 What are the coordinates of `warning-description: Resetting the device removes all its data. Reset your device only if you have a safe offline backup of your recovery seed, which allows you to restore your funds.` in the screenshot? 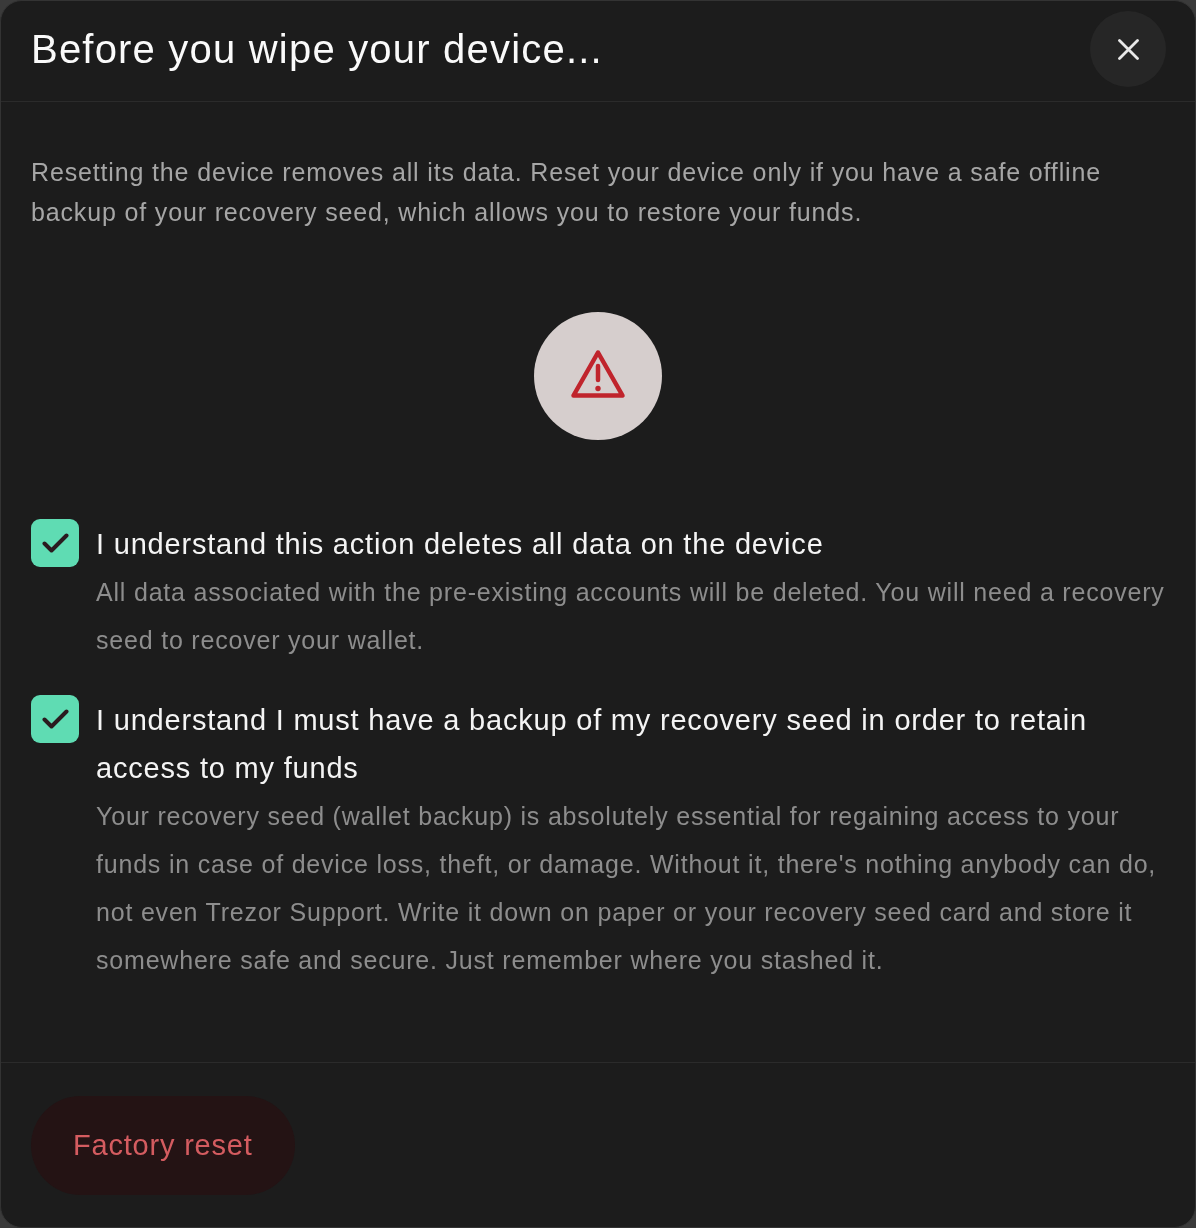 It's located at (566, 192).